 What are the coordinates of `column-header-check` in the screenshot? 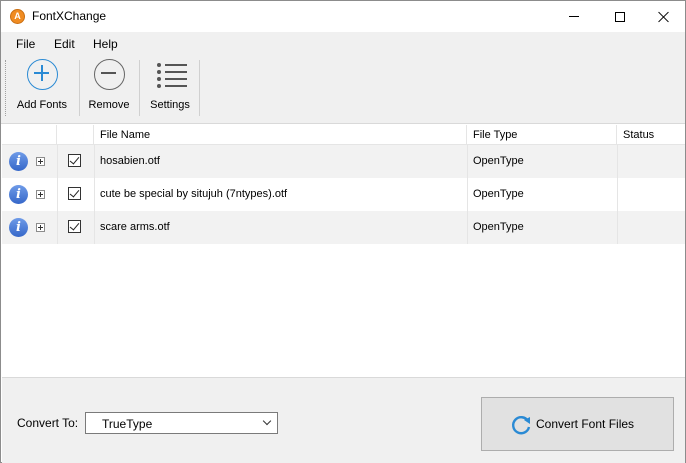 It's located at (75, 135).